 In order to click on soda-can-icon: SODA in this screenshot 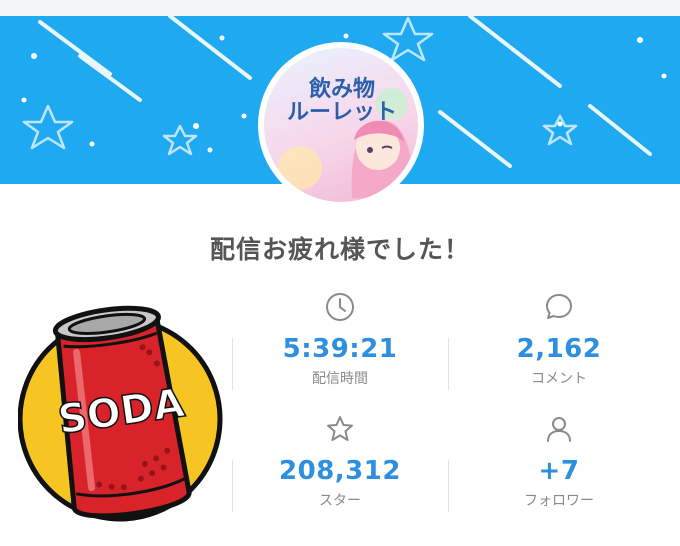, I will do `click(120, 413)`.